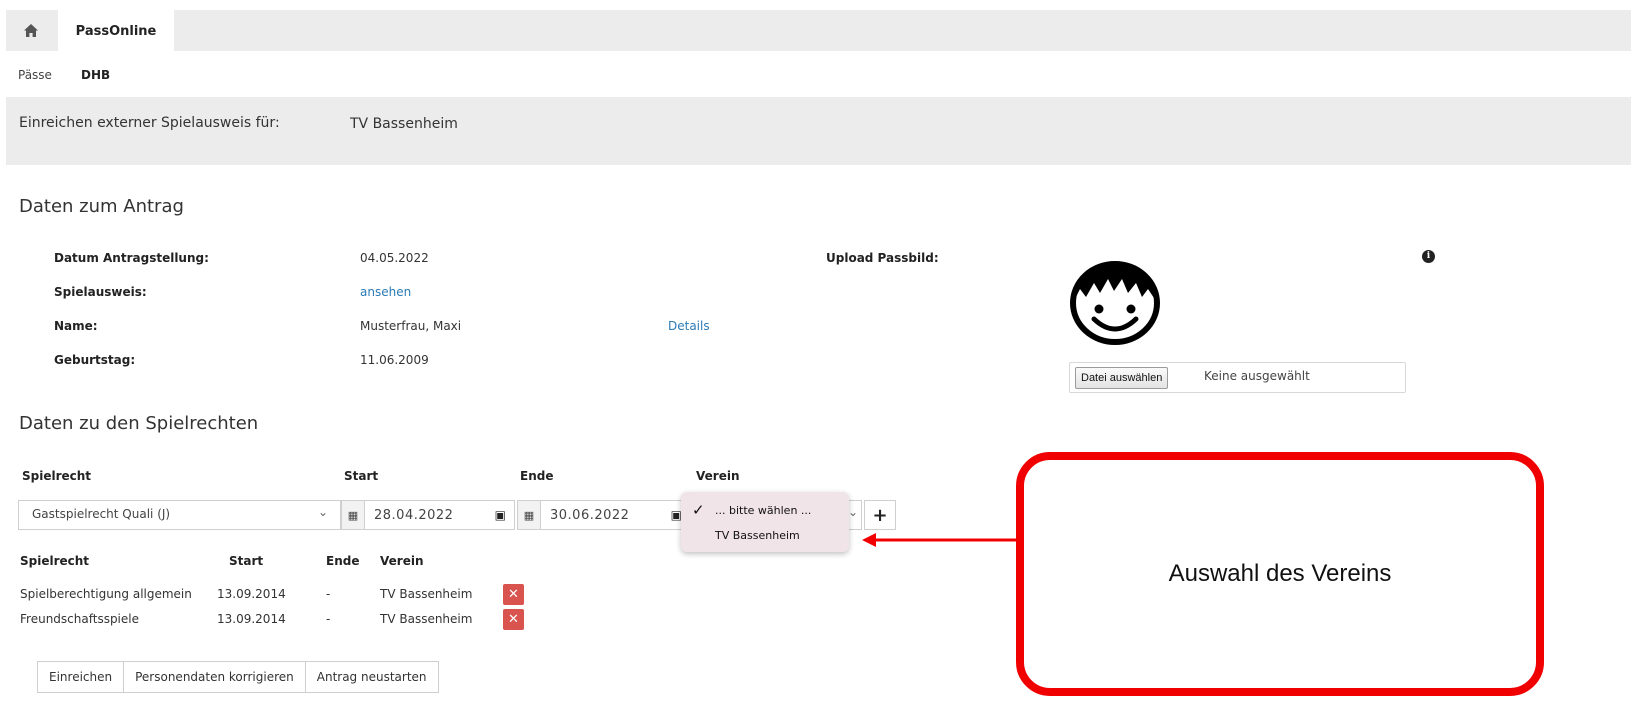 This screenshot has width=1631, height=719. What do you see at coordinates (1122, 378) in the screenshot?
I see `choose-file-button: Datei auswählen` at bounding box center [1122, 378].